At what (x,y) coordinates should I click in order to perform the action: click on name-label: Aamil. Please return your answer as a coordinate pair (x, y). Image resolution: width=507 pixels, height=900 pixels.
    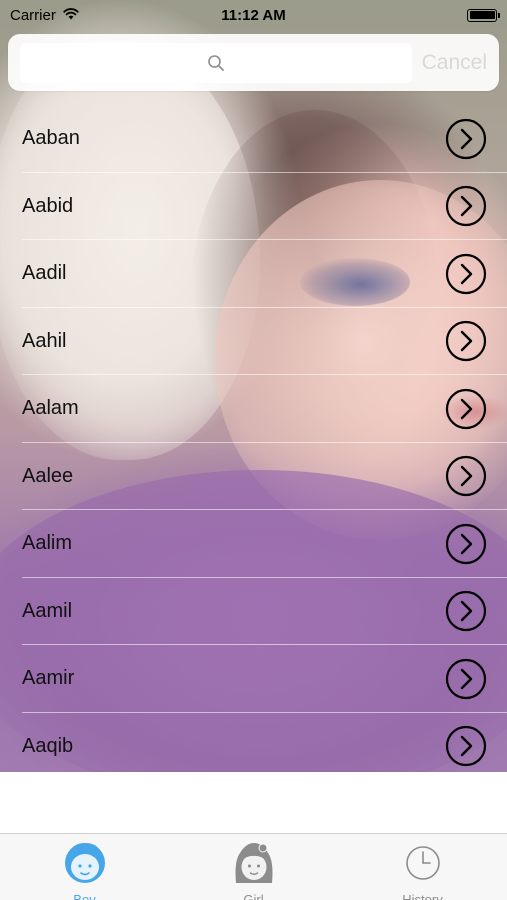
    Looking at the image, I should click on (47, 610).